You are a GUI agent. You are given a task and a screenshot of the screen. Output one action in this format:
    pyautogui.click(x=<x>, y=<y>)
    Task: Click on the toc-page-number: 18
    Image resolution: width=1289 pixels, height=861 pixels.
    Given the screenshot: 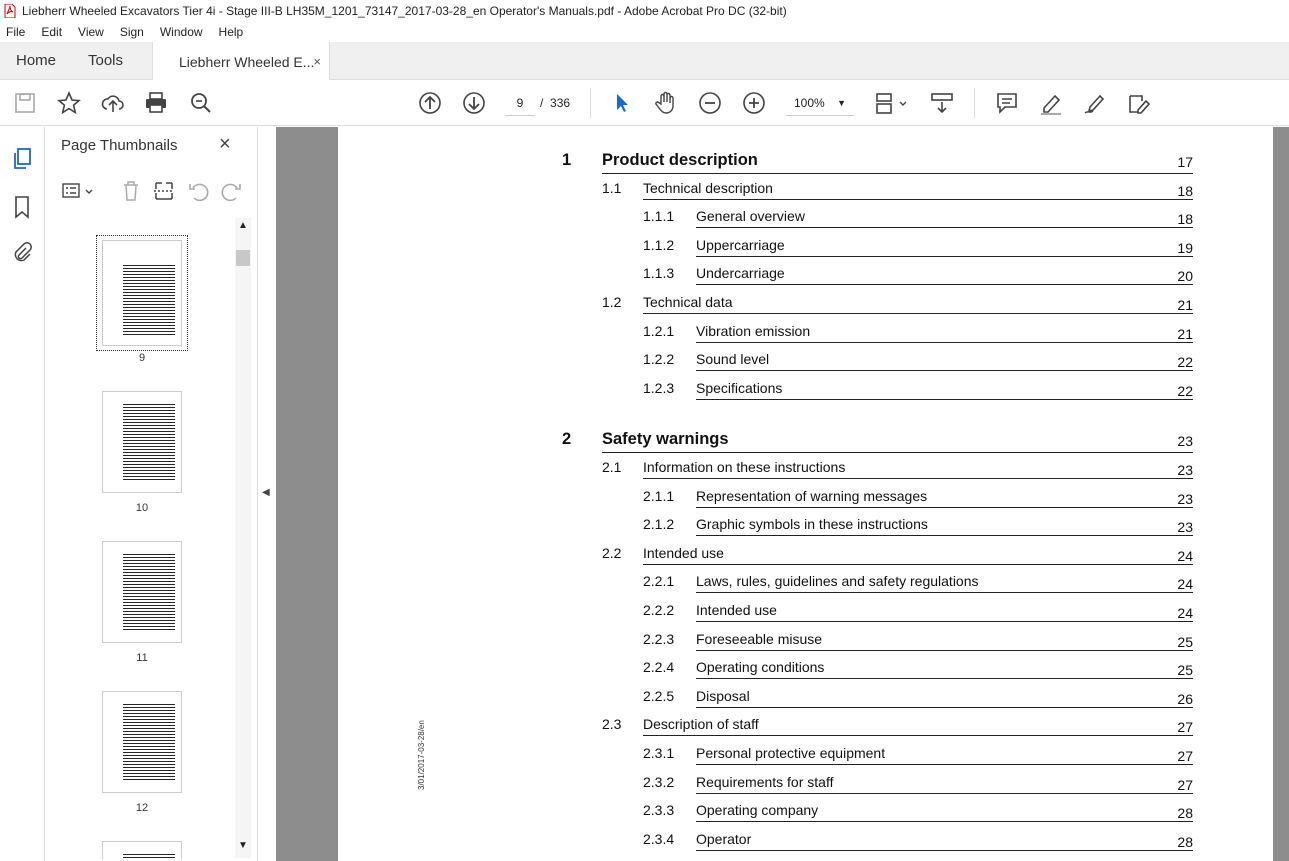 What is the action you would take?
    pyautogui.click(x=1185, y=190)
    